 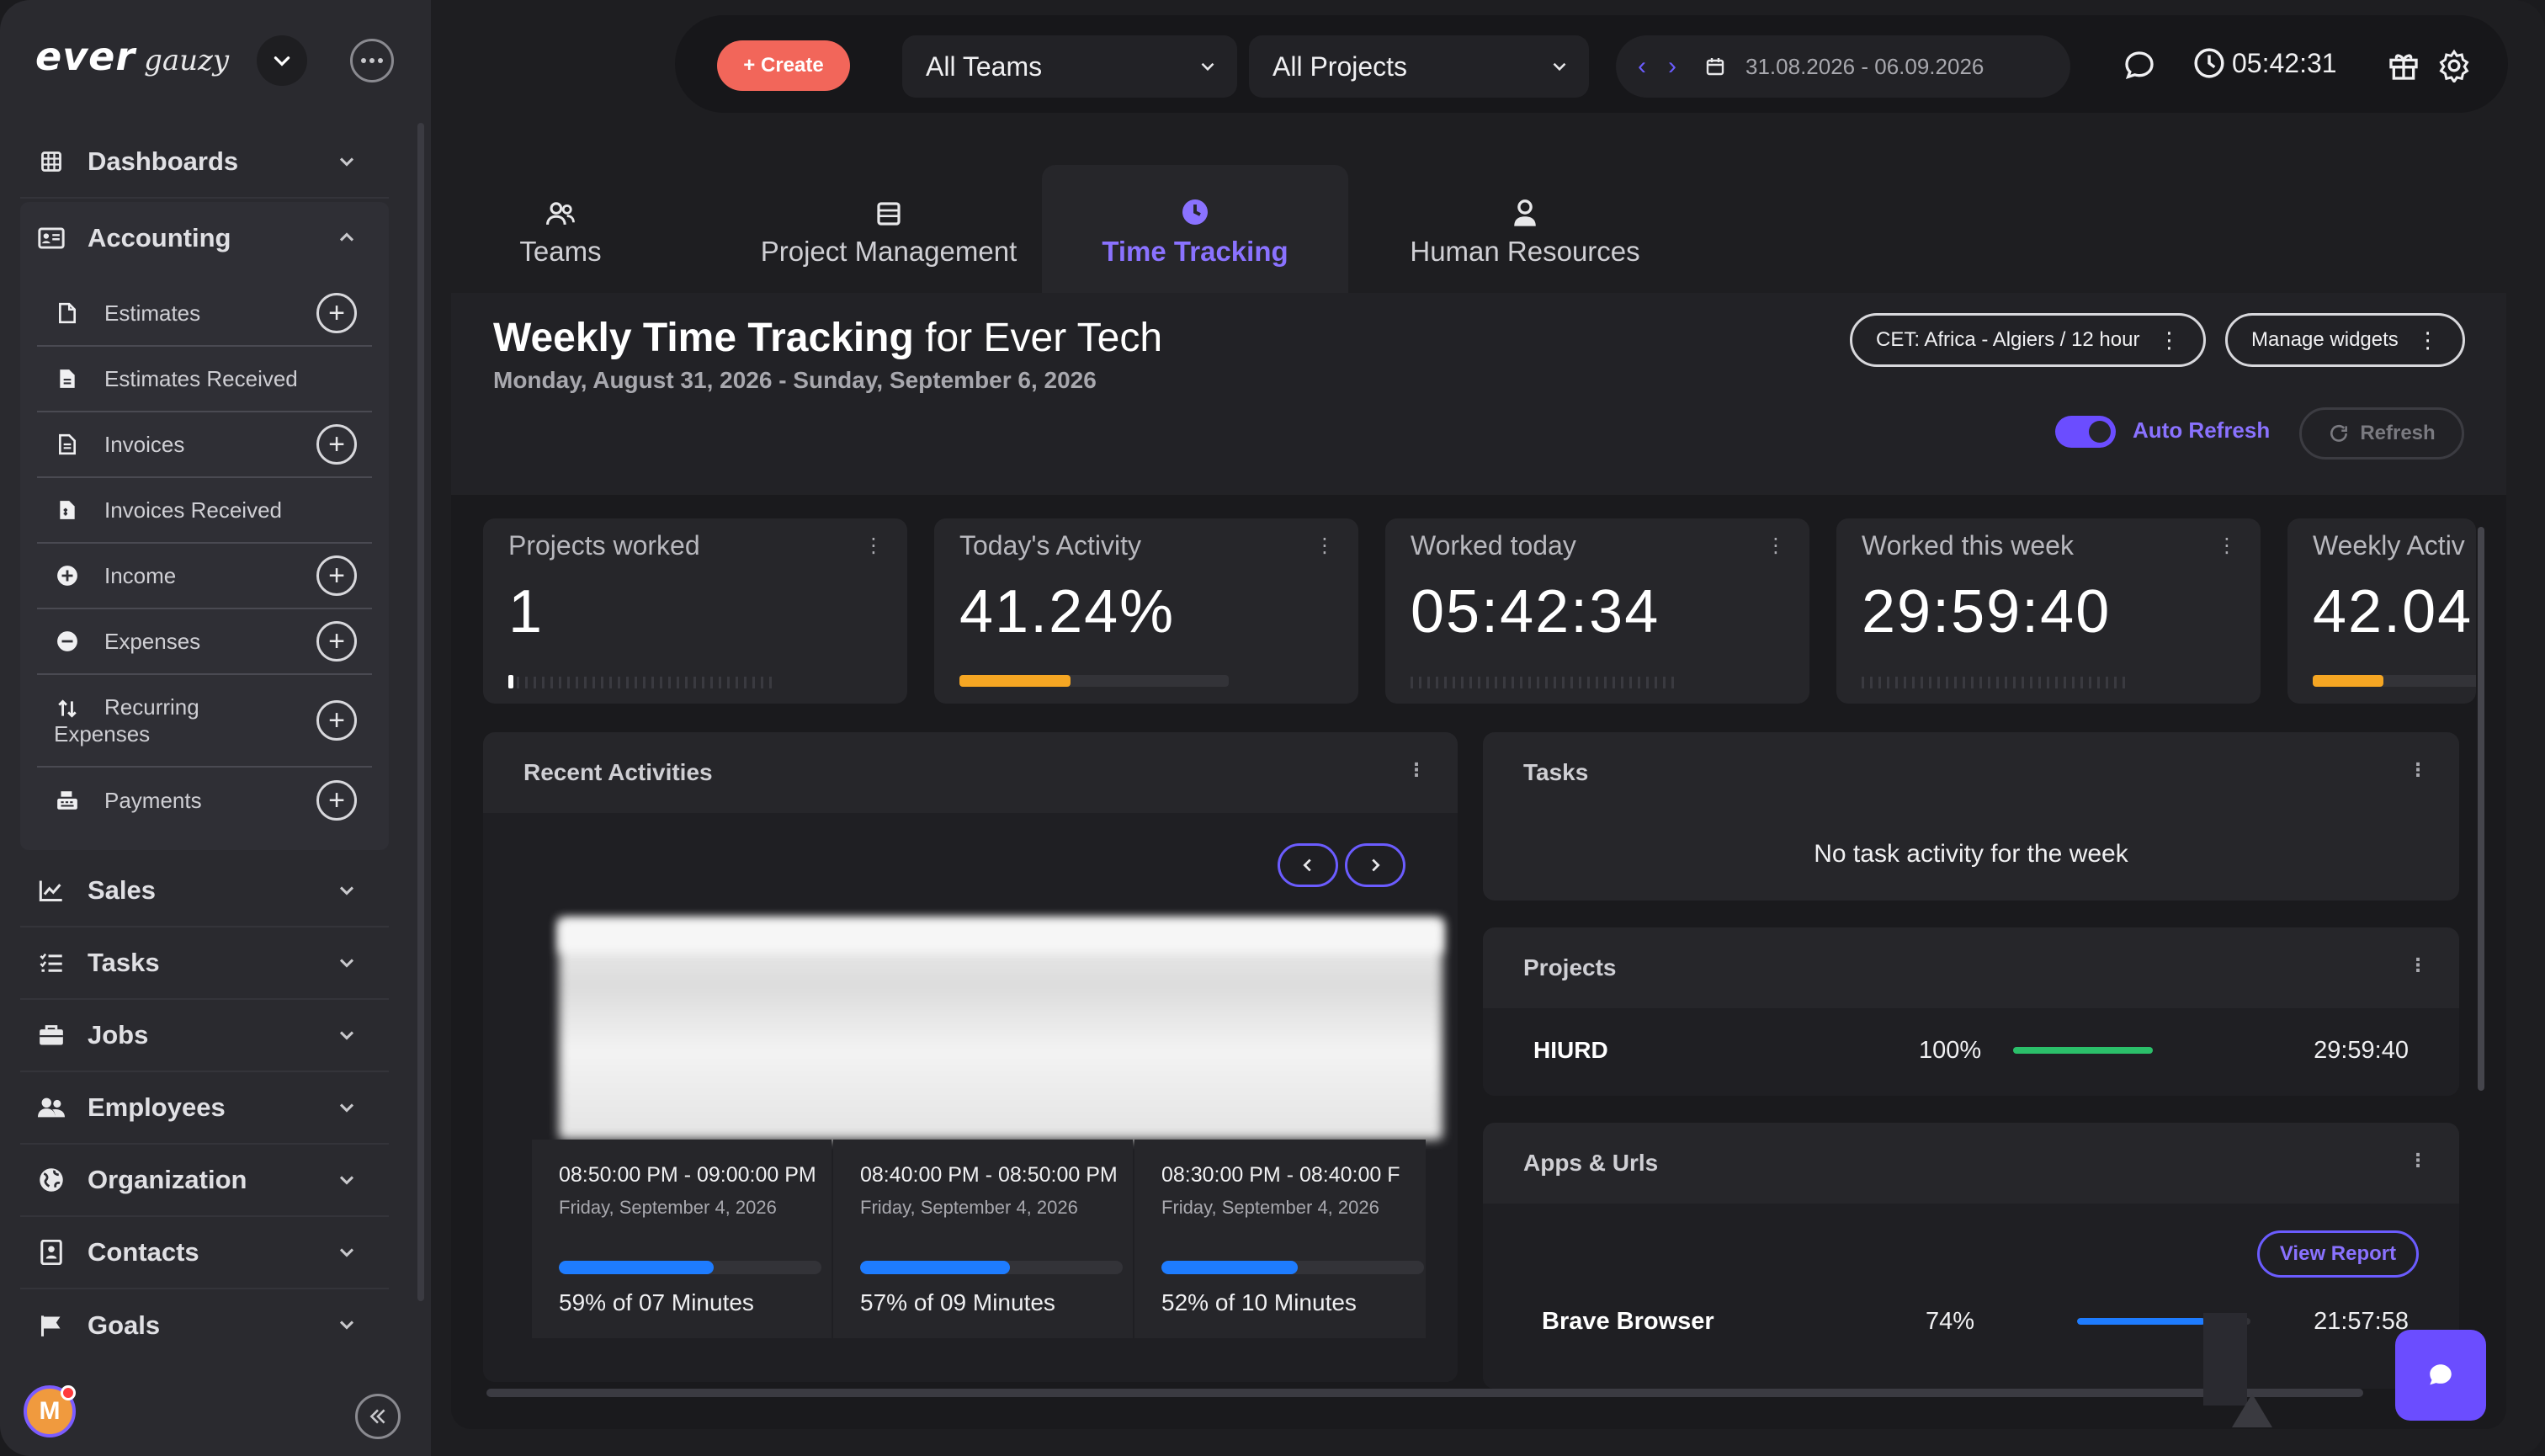 I want to click on activity-time: 08:40:00 PM - 08:50:00 PM, so click(x=989, y=1175).